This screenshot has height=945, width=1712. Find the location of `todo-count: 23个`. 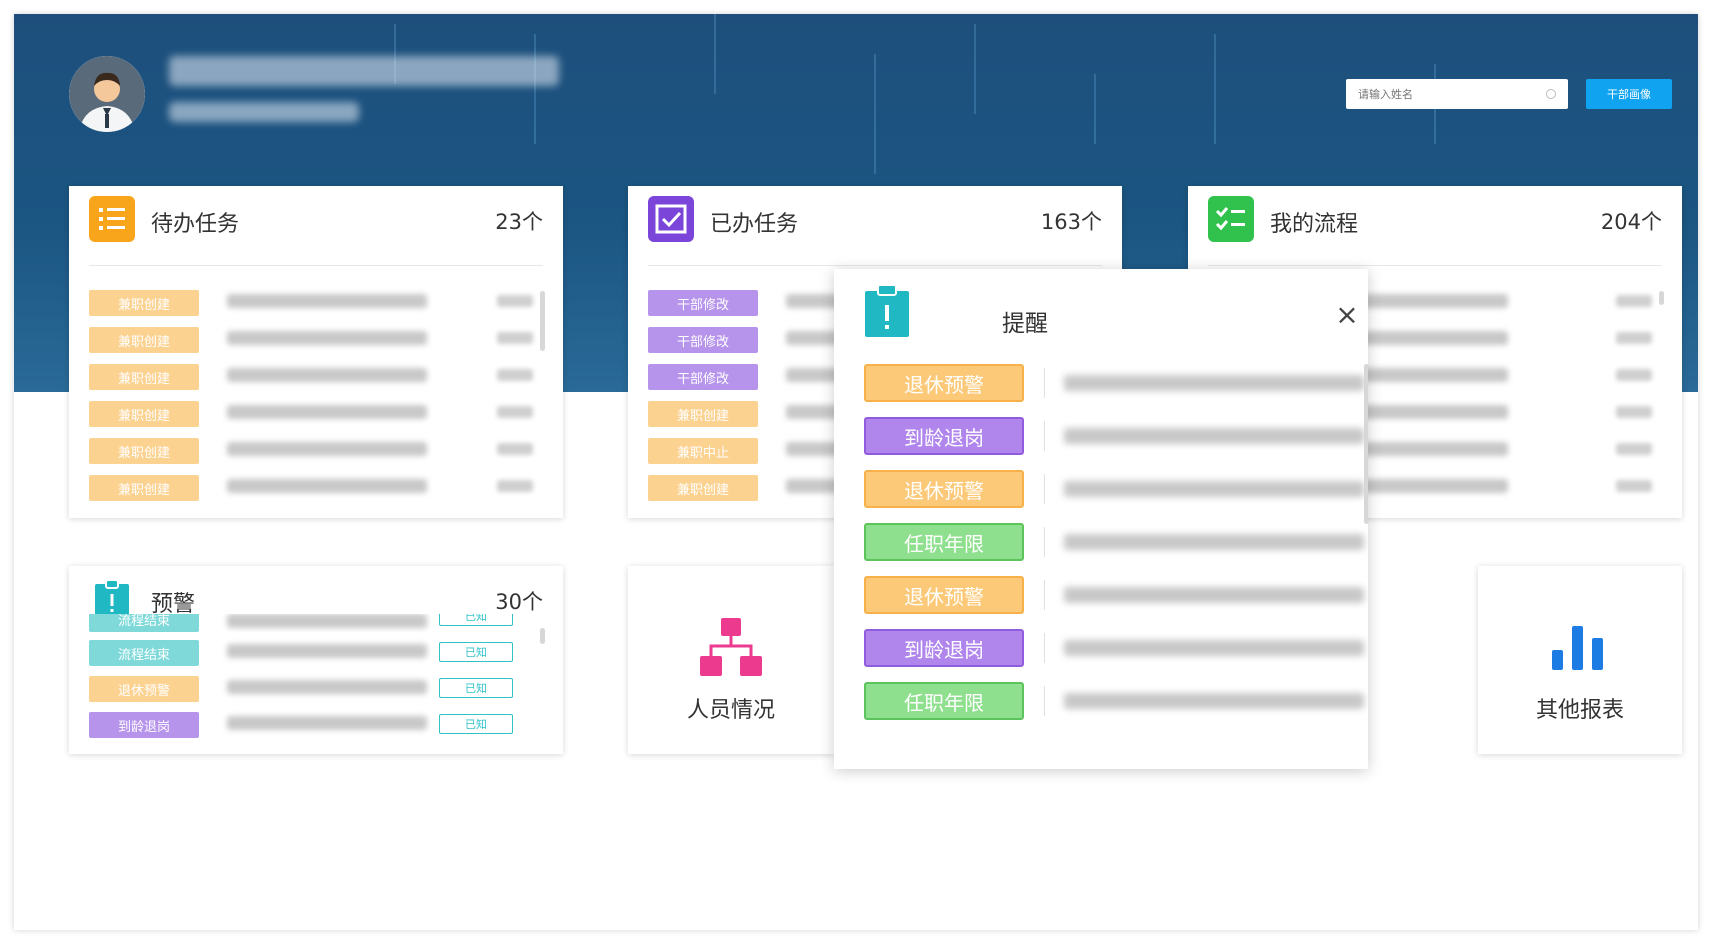

todo-count: 23个 is located at coordinates (519, 222).